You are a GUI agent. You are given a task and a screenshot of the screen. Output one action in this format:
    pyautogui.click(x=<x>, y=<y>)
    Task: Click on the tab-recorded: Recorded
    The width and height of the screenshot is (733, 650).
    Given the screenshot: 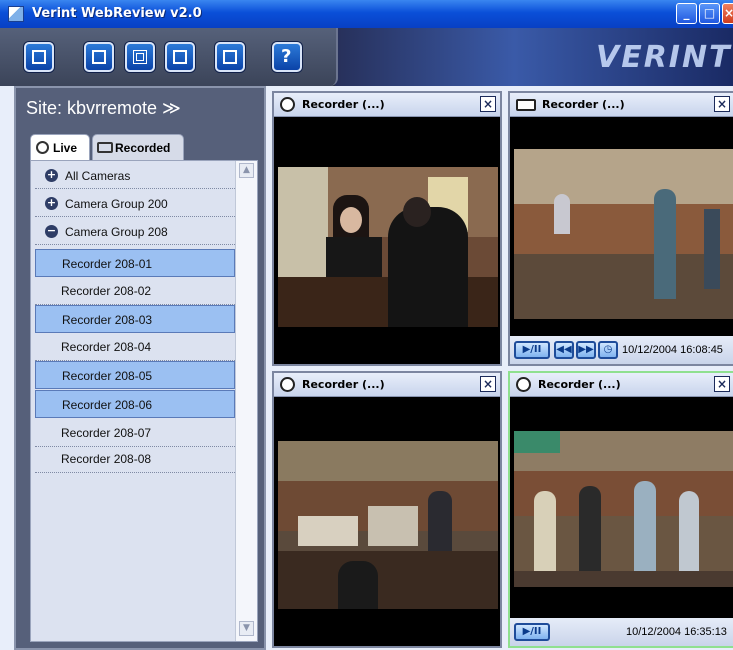 What is the action you would take?
    pyautogui.click(x=138, y=147)
    